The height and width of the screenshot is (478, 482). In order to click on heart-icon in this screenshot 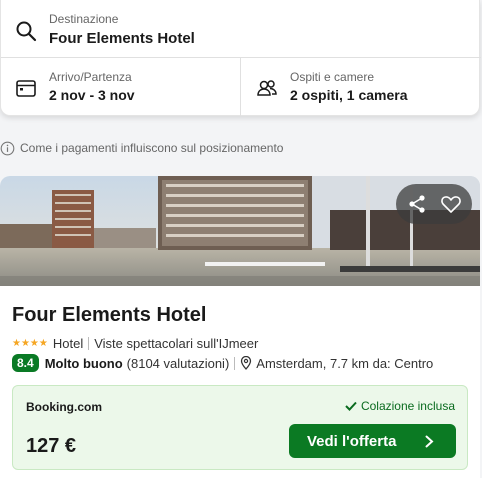, I will do `click(451, 204)`.